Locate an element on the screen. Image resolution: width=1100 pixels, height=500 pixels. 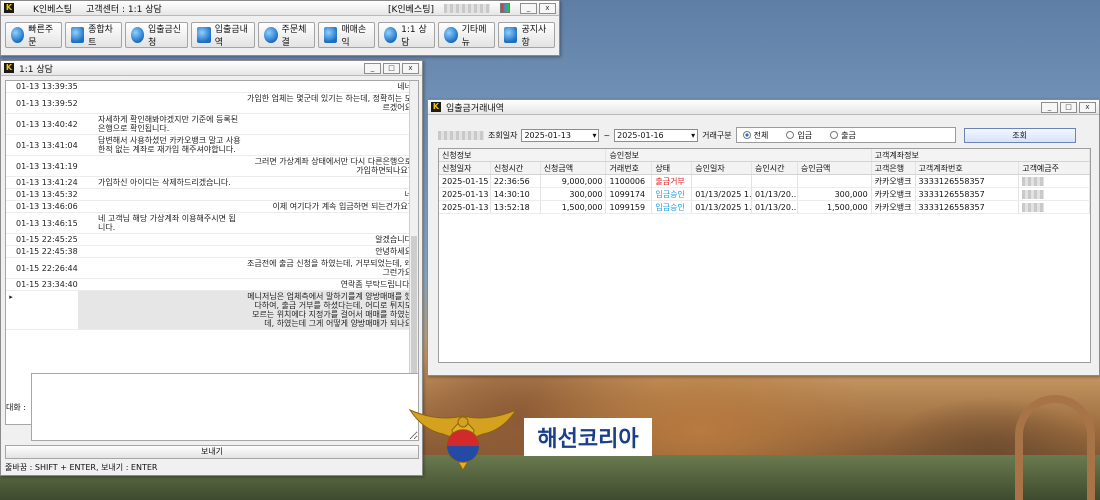
chart-button: 종합차트 is located at coordinates (93, 35).